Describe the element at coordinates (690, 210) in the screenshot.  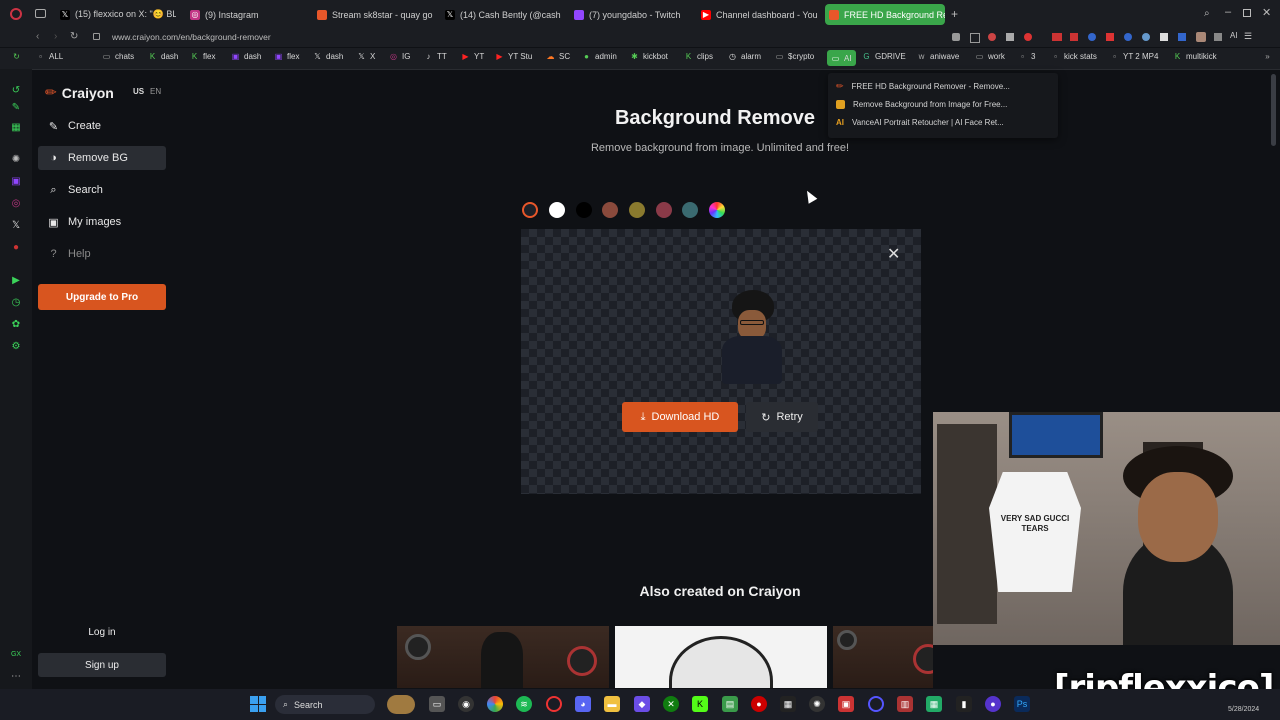
I see `swatch-teal` at that location.